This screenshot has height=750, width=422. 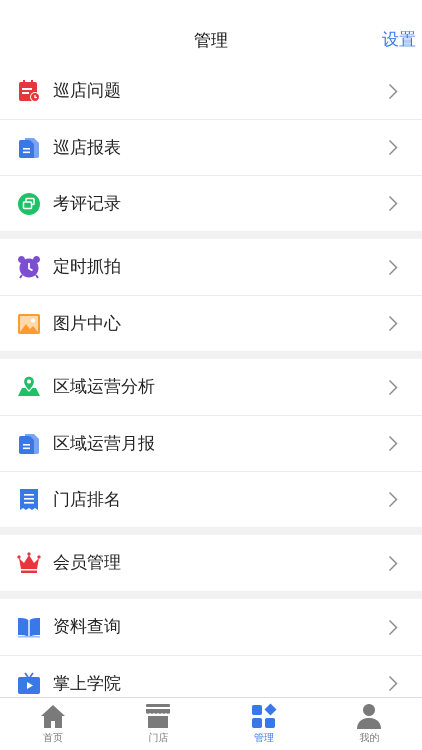 What do you see at coordinates (399, 39) in the screenshot?
I see `settings-link: 设置` at bounding box center [399, 39].